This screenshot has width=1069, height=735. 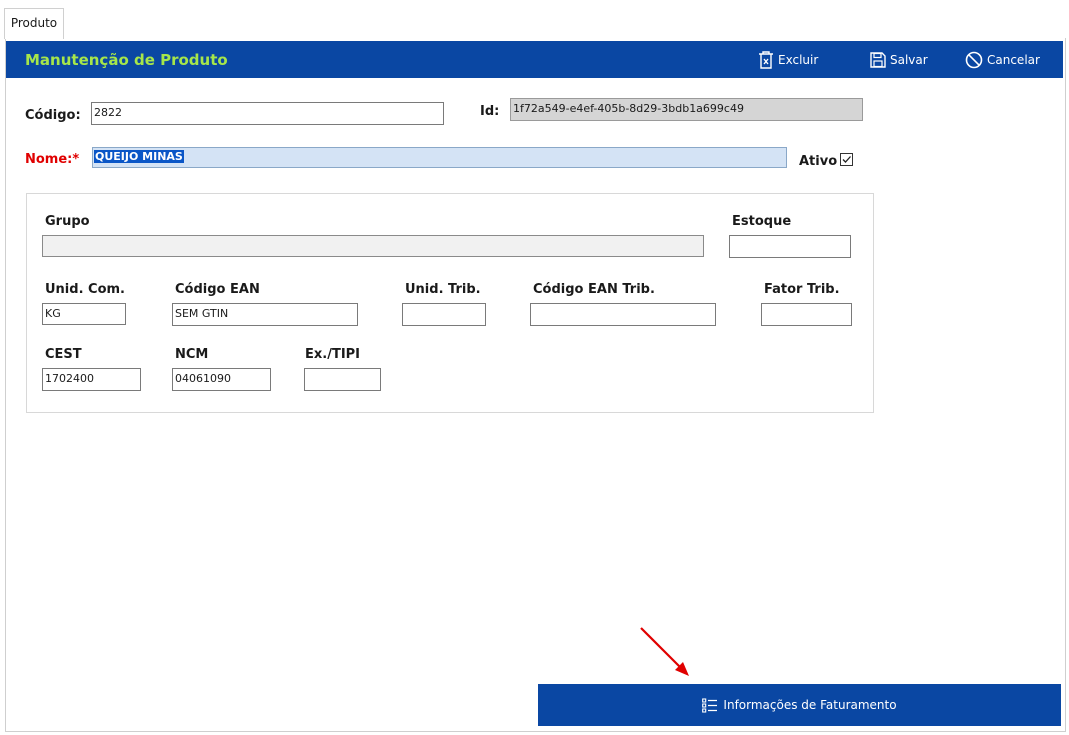 What do you see at coordinates (1013, 60) in the screenshot?
I see `cancelar-label: Cancelar` at bounding box center [1013, 60].